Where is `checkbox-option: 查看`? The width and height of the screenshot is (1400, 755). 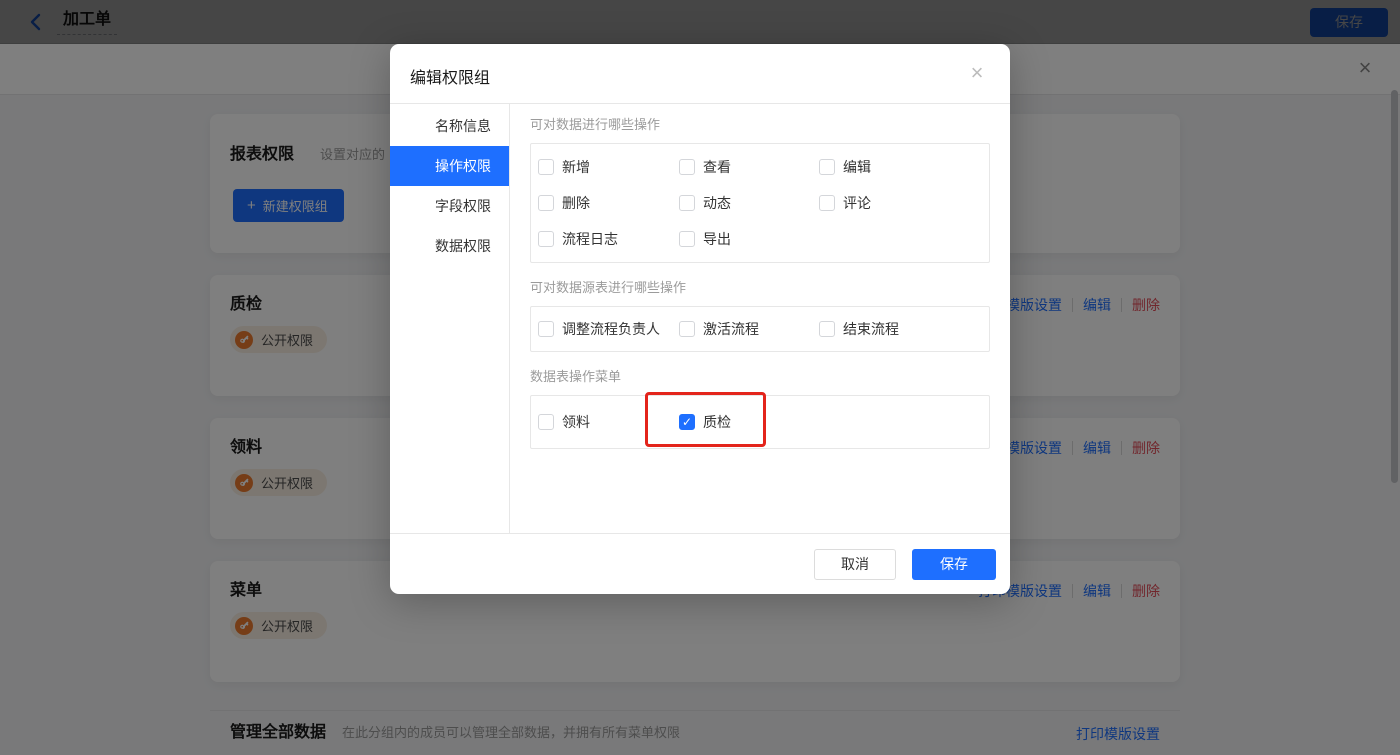
checkbox-option: 查看 is located at coordinates (749, 167).